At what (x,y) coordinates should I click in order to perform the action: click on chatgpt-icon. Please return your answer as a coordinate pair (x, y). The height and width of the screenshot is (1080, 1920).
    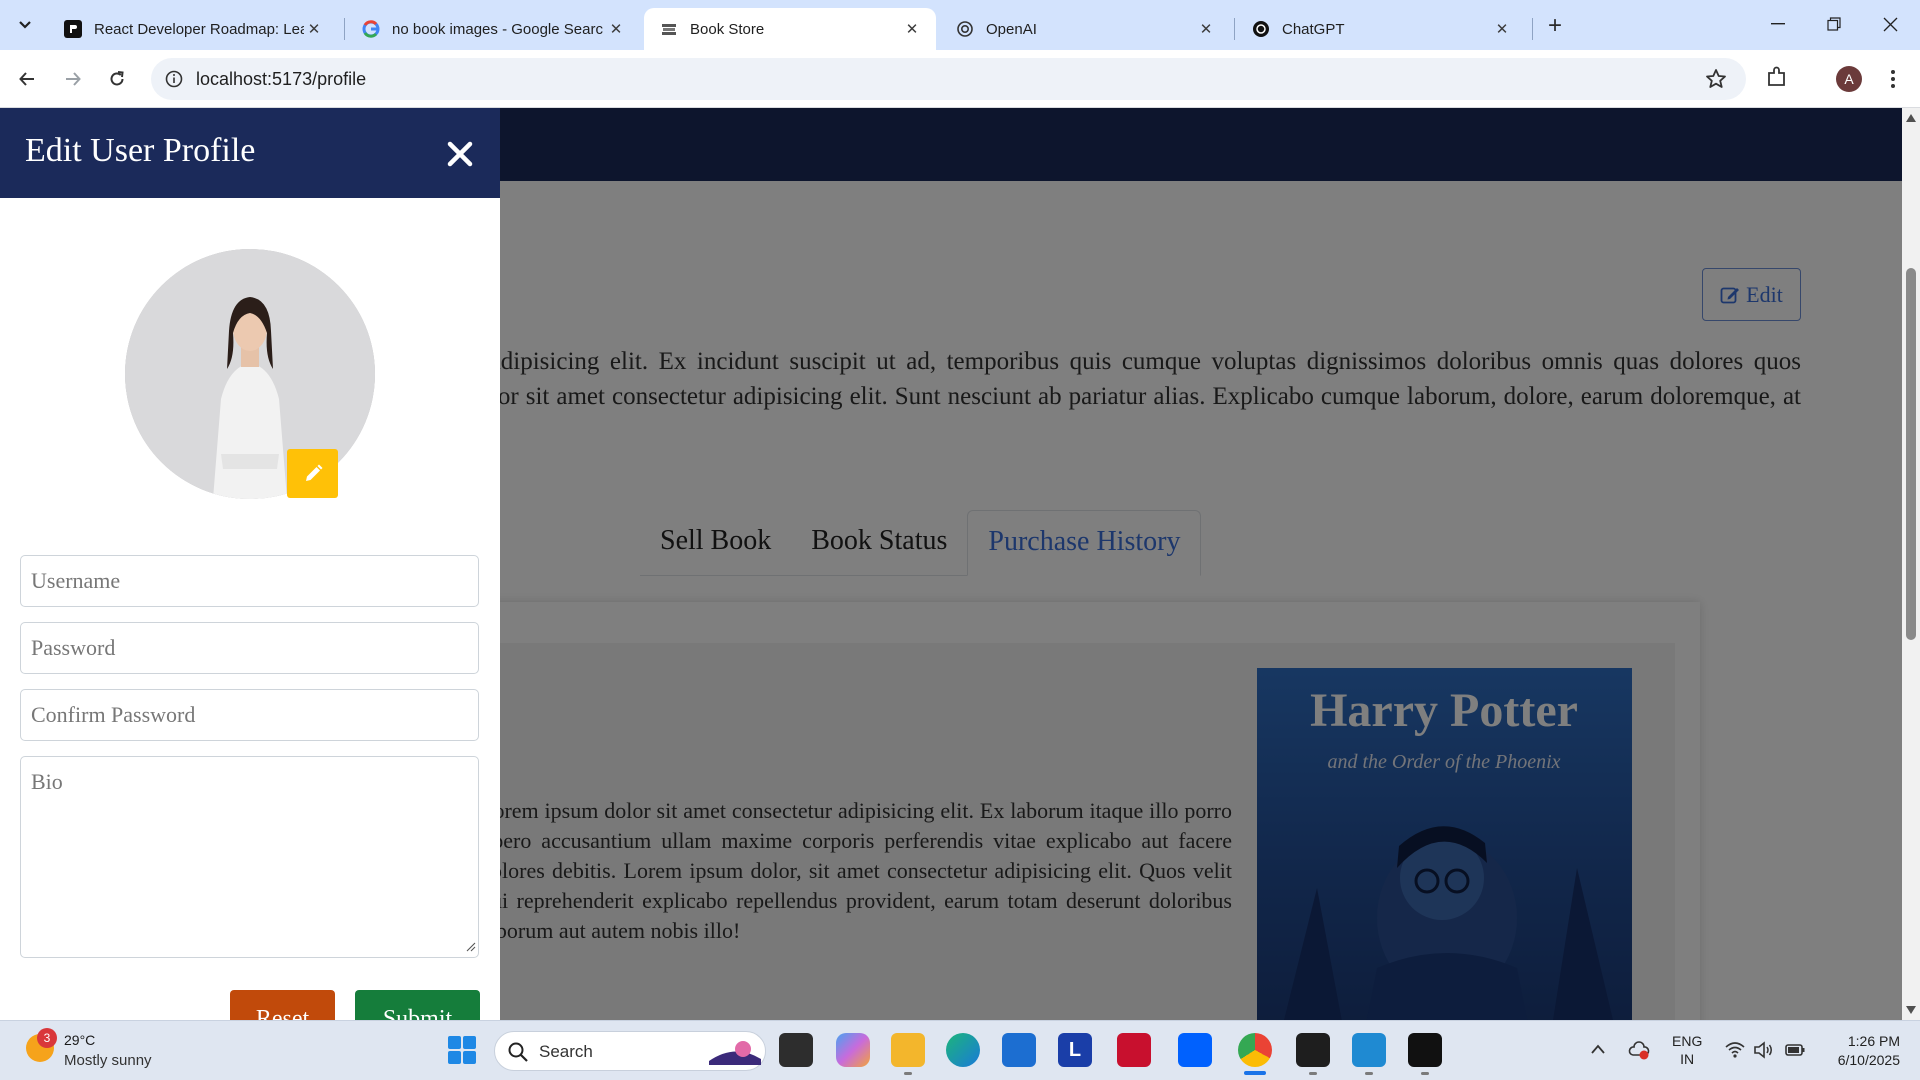
    Looking at the image, I should click on (1261, 29).